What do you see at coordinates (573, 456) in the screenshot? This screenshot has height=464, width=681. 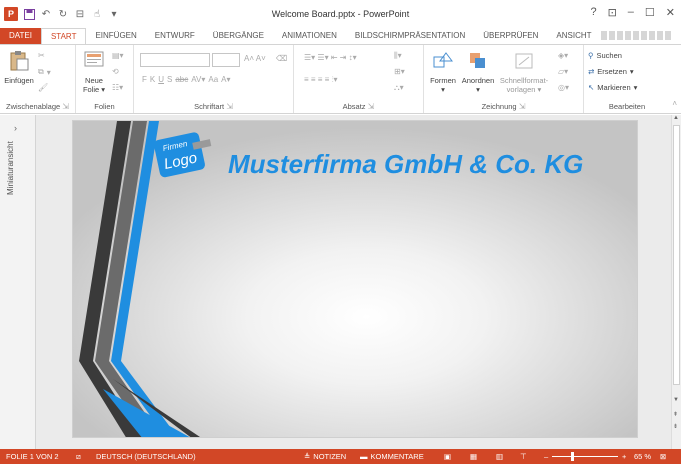 I see `zoom-slider-knob` at bounding box center [573, 456].